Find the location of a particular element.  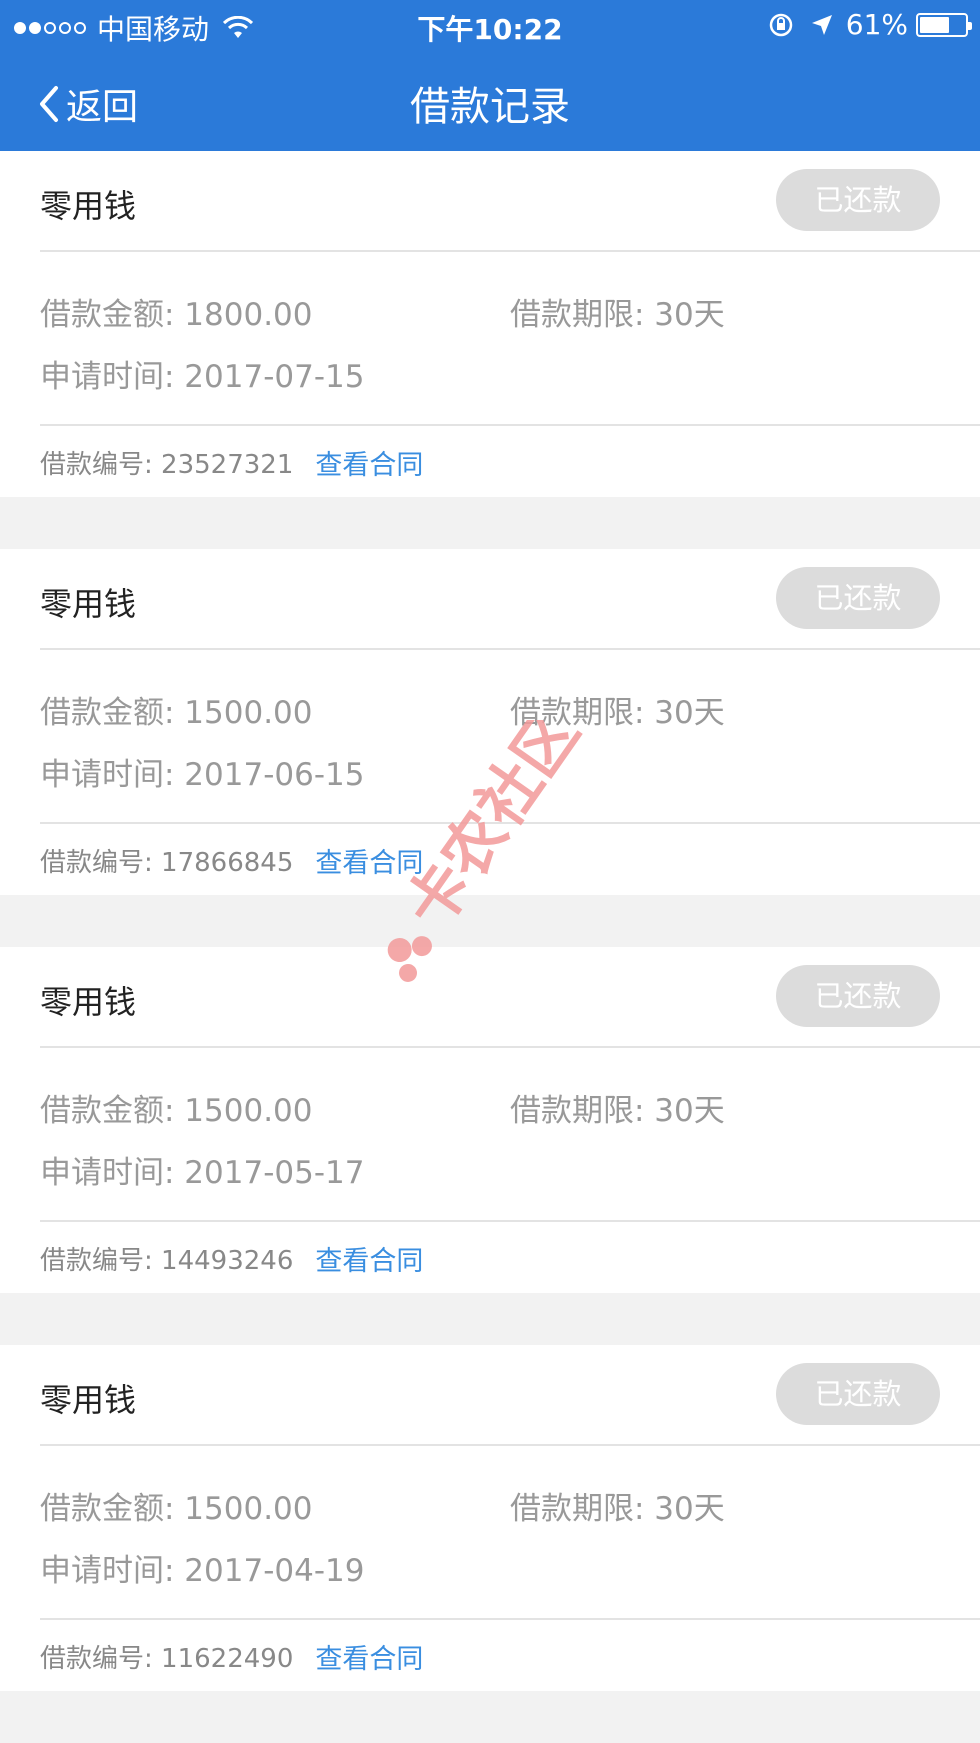

header: 中国移动 下午10:22 61% 返回 借款记录 is located at coordinates (490, 75).